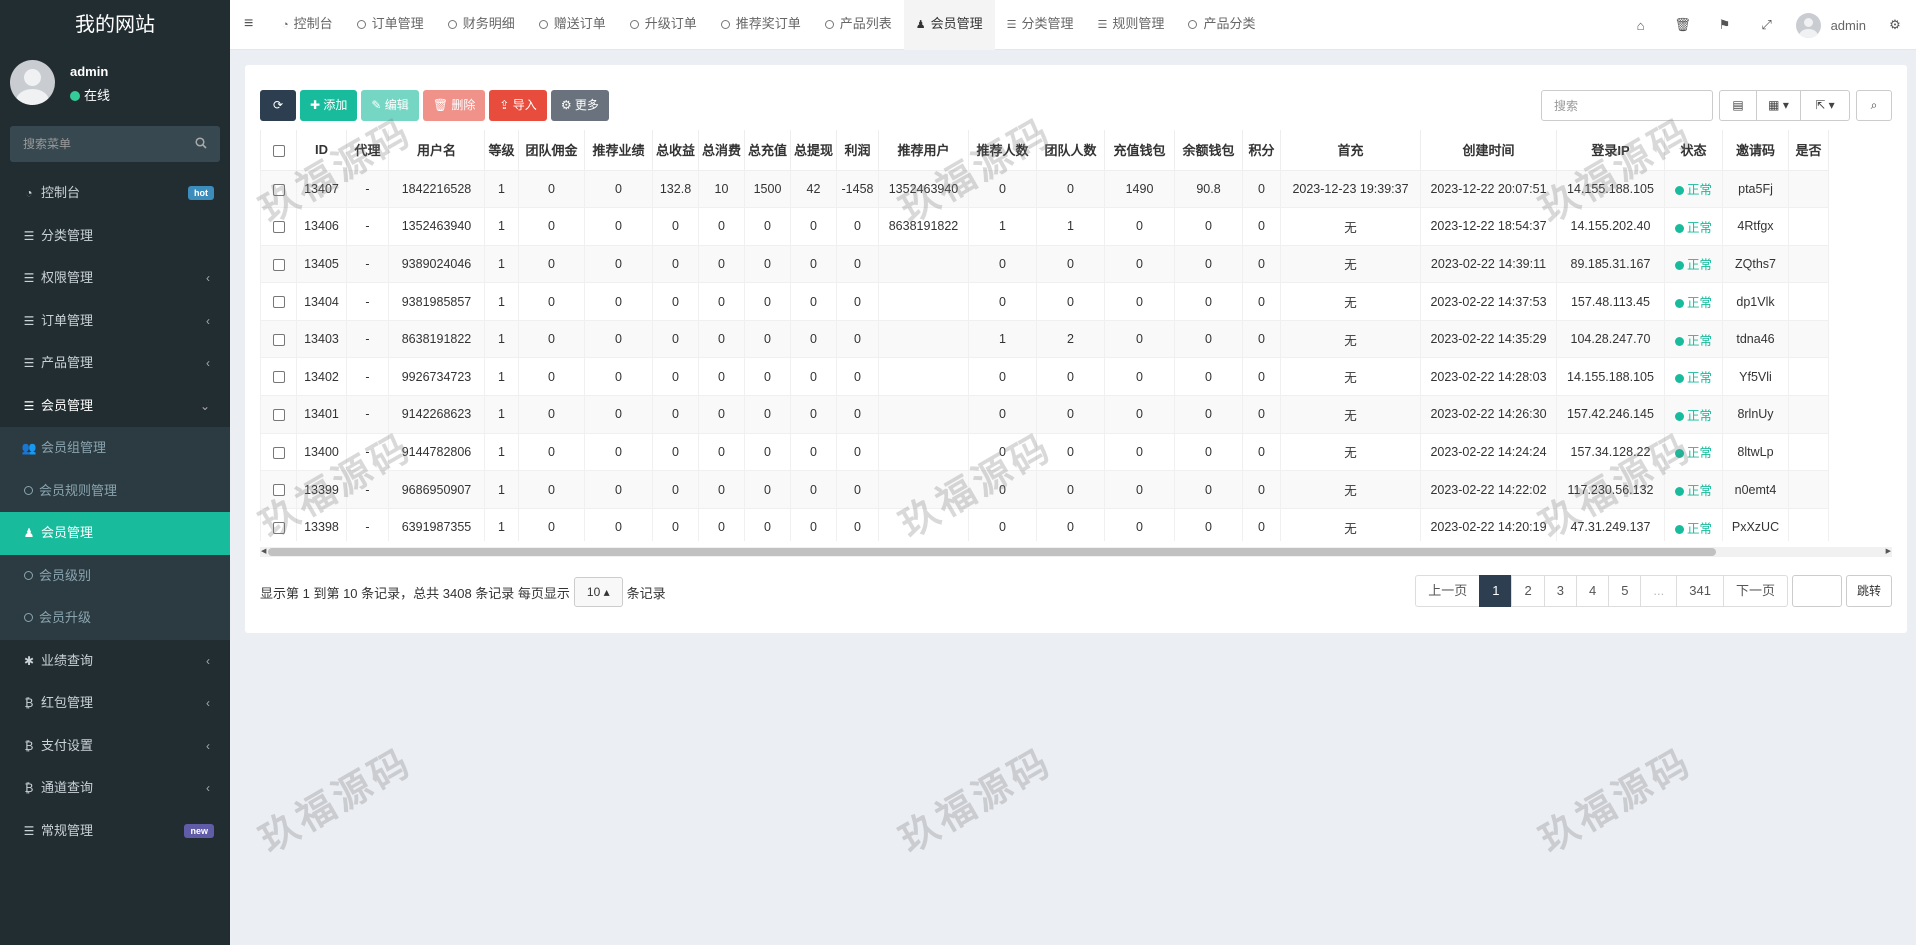 Image resolution: width=1916 pixels, height=945 pixels. I want to click on tab-rules: ☰ 规则管理, so click(1131, 25).